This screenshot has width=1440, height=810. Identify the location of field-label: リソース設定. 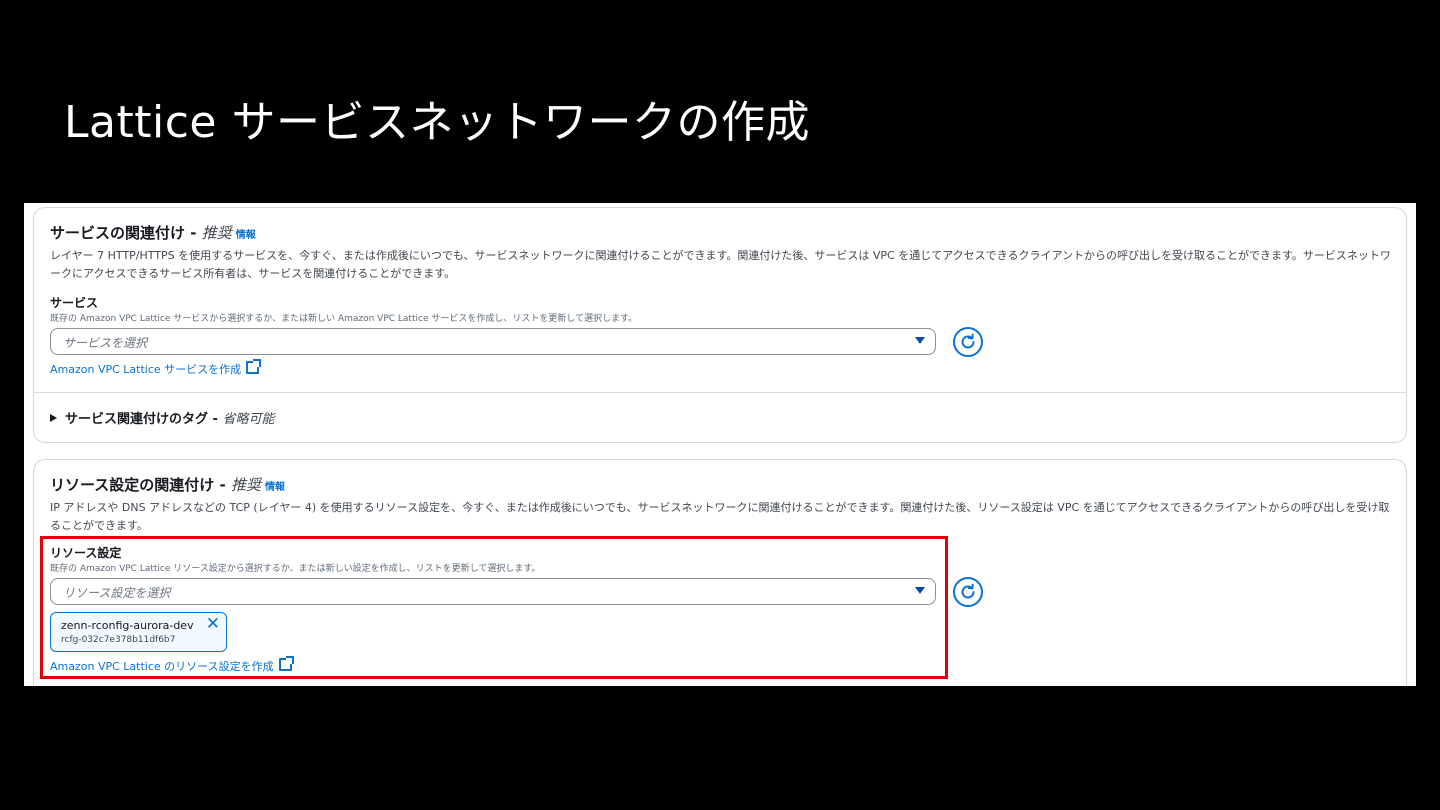
(86, 553).